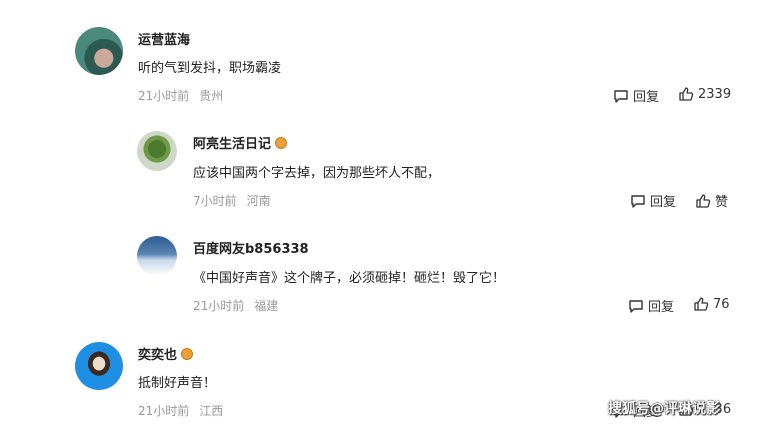 Image resolution: width=773 pixels, height=431 pixels. What do you see at coordinates (211, 96) in the screenshot?
I see `comment-location: 贵州` at bounding box center [211, 96].